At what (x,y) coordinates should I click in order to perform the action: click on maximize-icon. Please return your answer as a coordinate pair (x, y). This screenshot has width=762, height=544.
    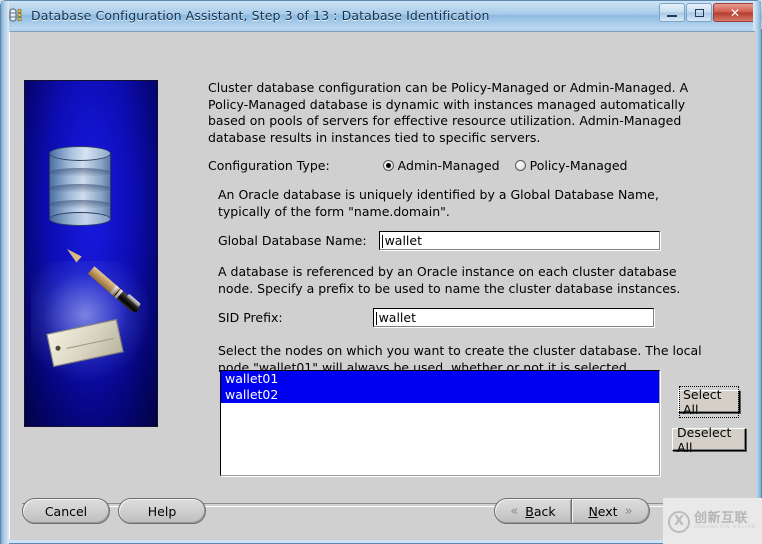
    Looking at the image, I should click on (699, 12).